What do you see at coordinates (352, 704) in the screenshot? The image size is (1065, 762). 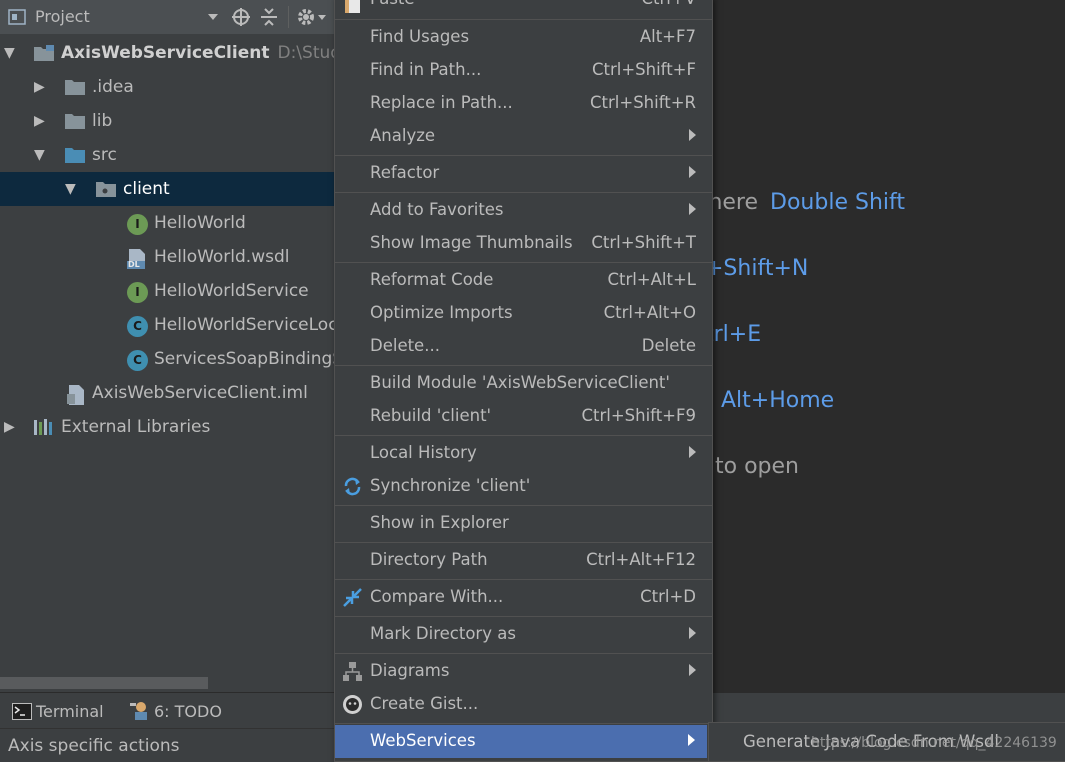 I see `github-icon` at bounding box center [352, 704].